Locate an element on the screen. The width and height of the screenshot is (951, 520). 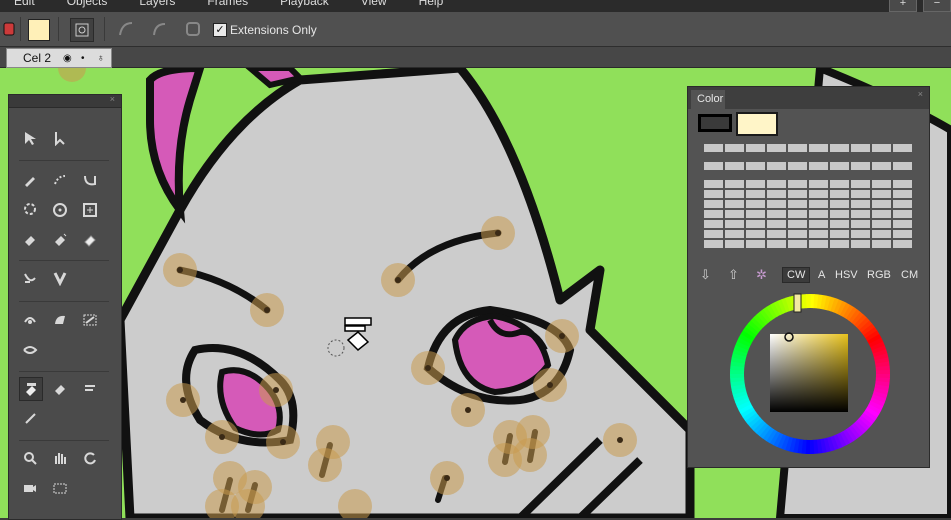
mode-cw: CW is located at coordinates (796, 275).